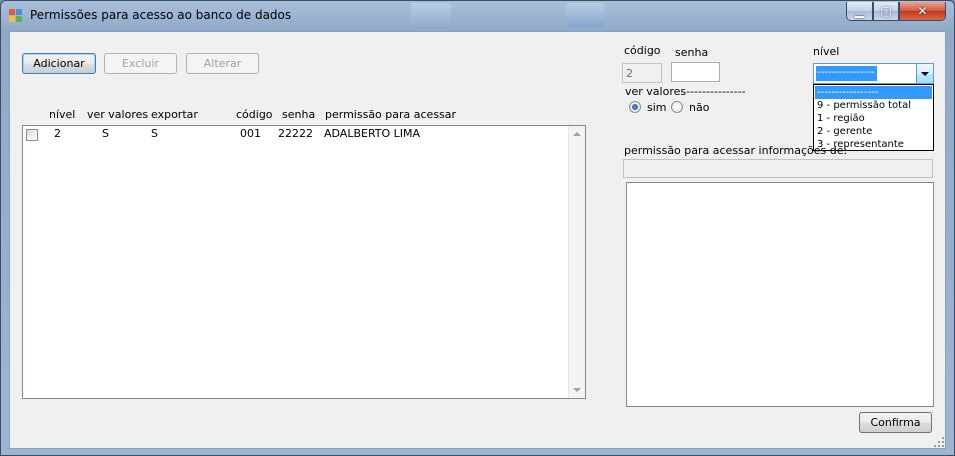 This screenshot has height=456, width=955. I want to click on row-checkbox, so click(32, 135).